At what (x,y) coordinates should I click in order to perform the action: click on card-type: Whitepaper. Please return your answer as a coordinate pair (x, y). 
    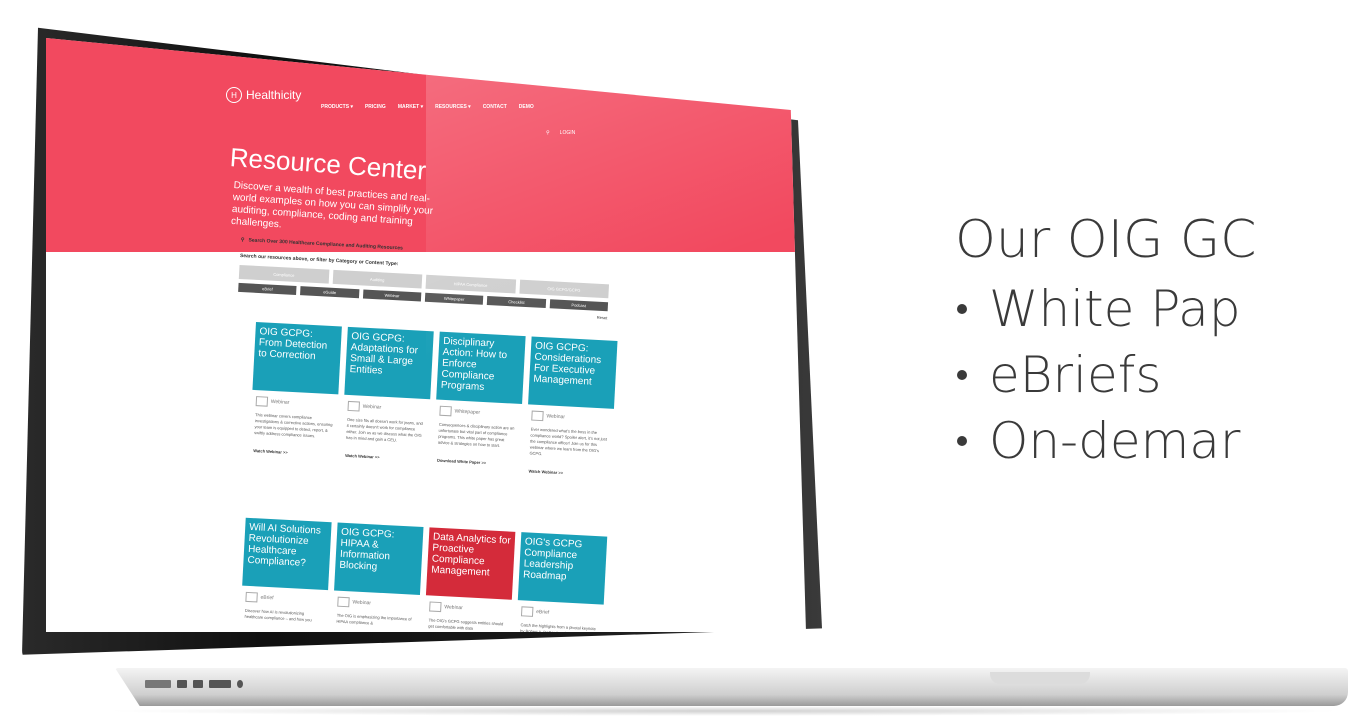
    Looking at the image, I should click on (478, 412).